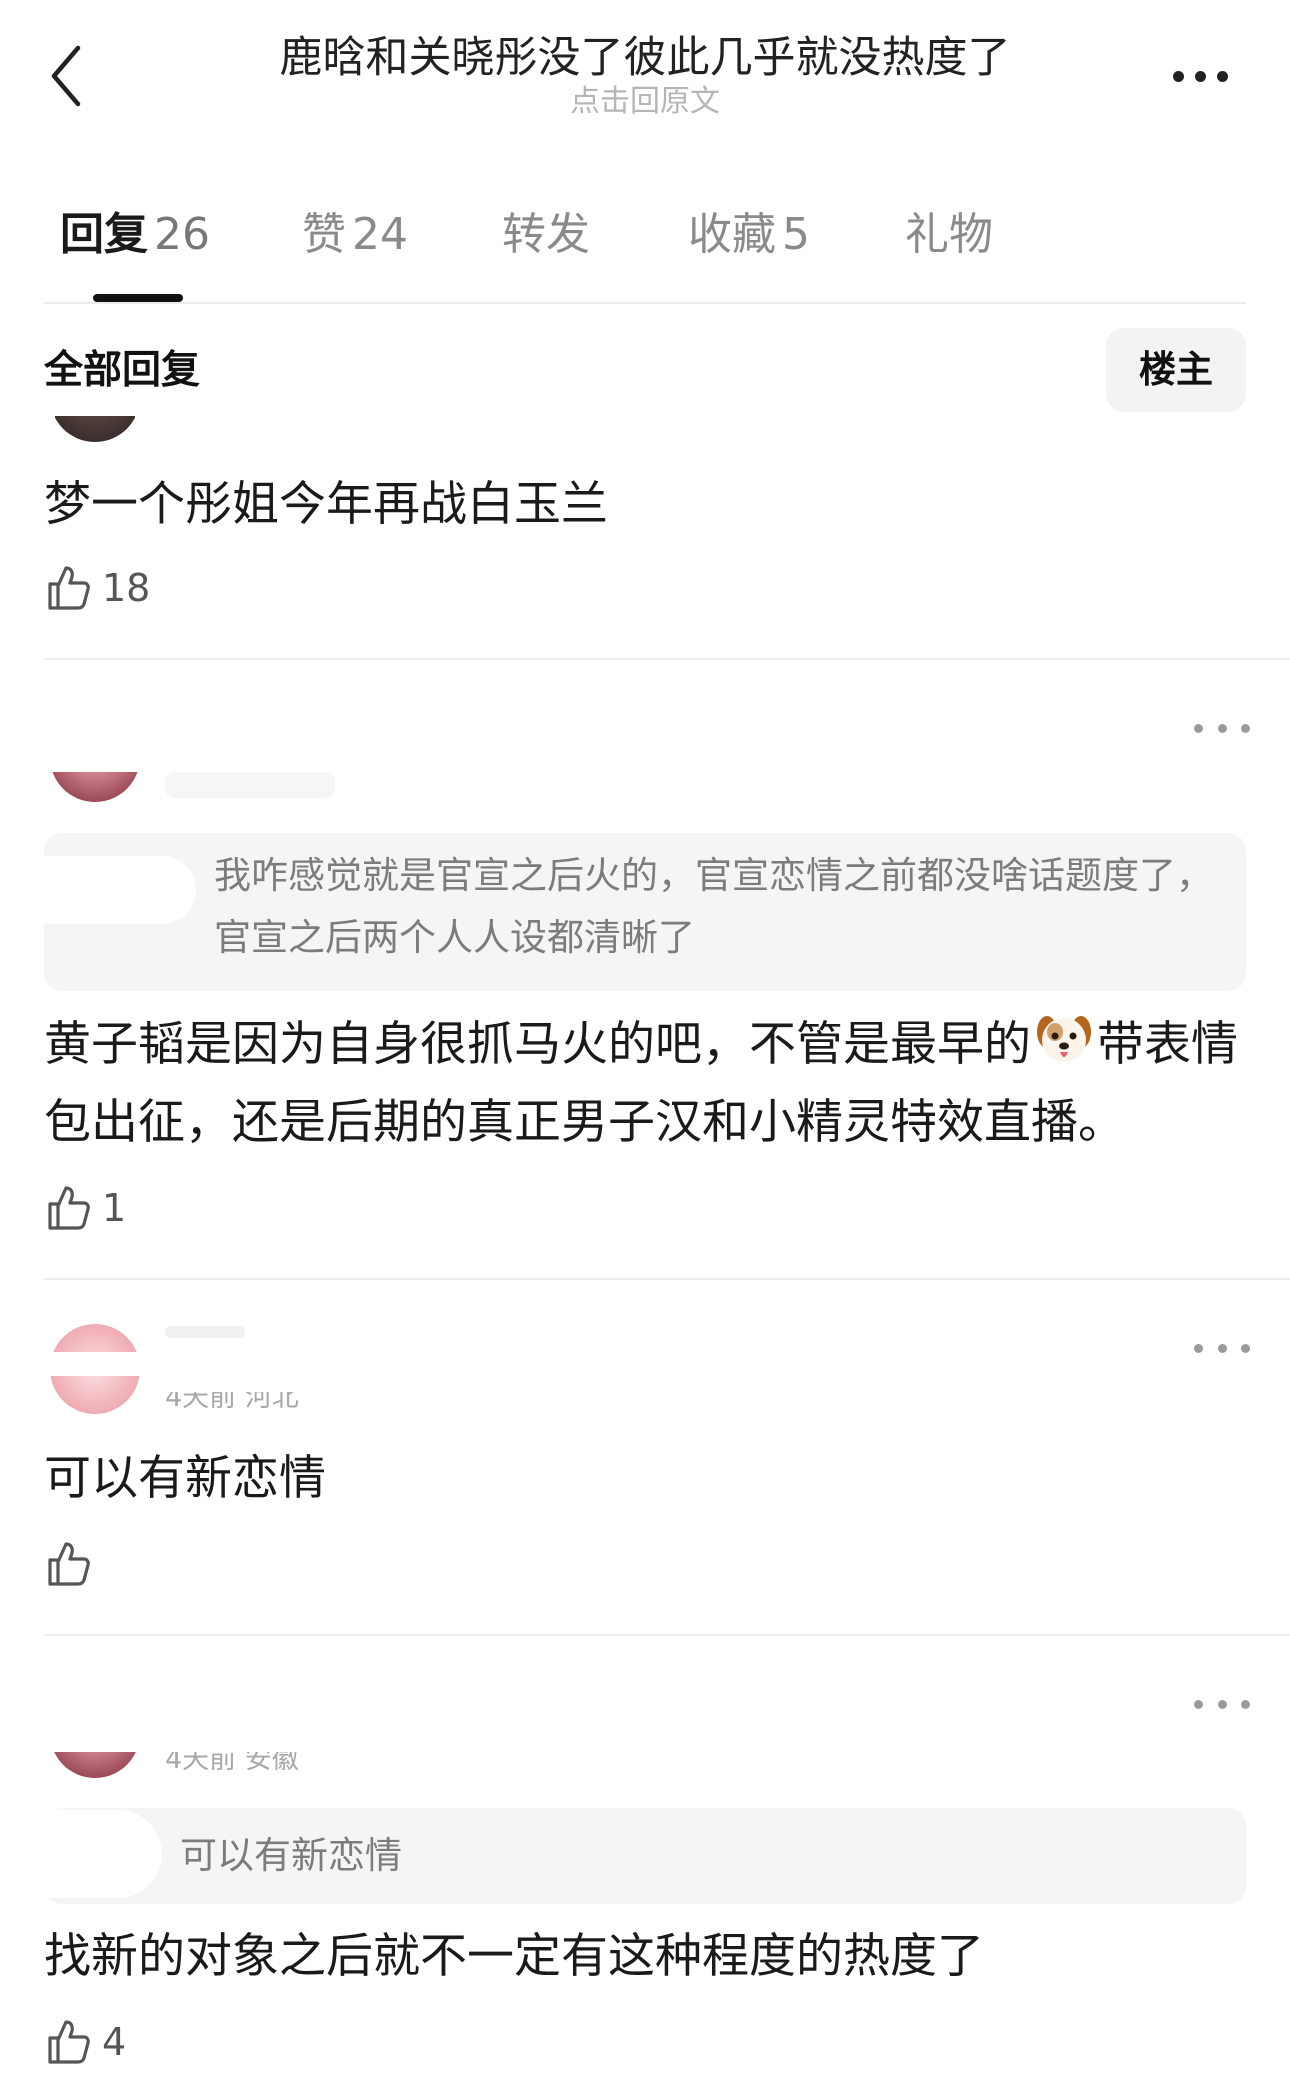 The width and height of the screenshot is (1290, 2087). Describe the element at coordinates (645, 58) in the screenshot. I see `page-title: 鹿晗和关晓彤没了彼此几乎就没热度了` at that location.